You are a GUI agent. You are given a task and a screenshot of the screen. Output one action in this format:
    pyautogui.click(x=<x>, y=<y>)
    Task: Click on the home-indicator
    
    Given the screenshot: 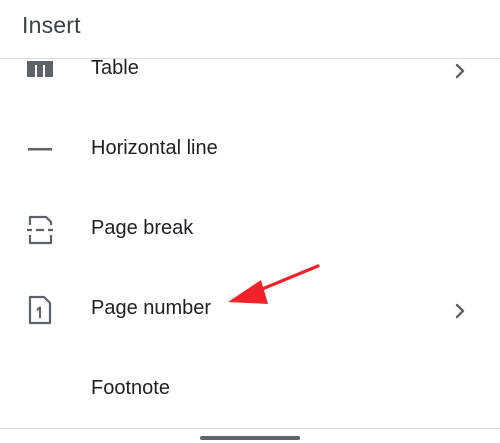 What is the action you would take?
    pyautogui.click(x=250, y=438)
    